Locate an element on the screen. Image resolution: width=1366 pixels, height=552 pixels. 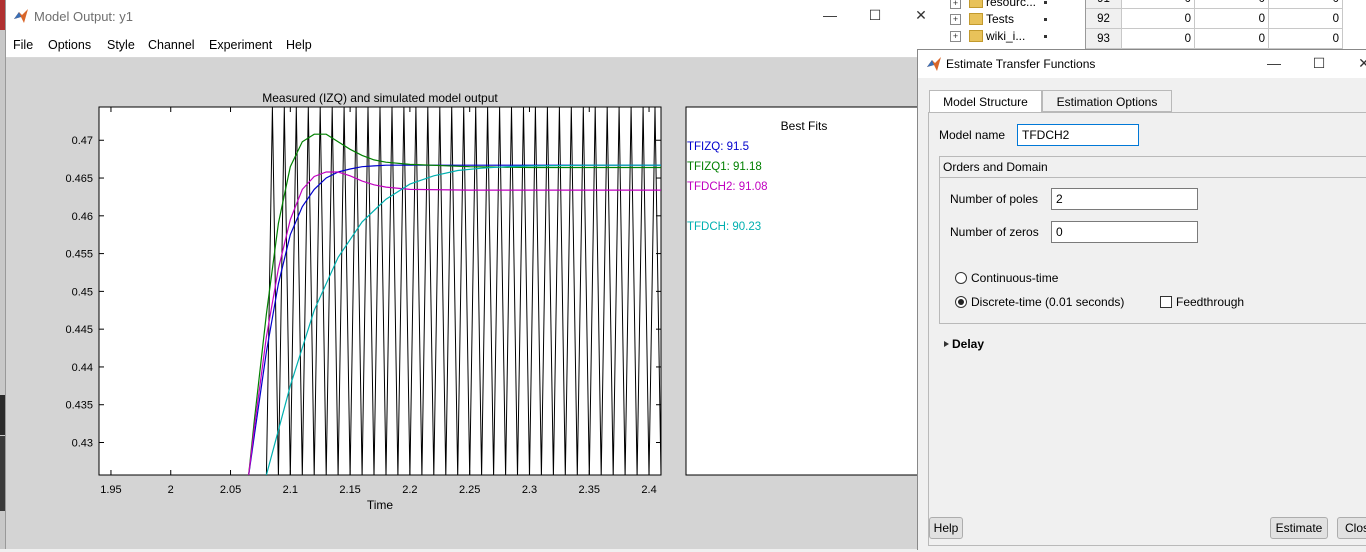
title-bar: Model Output: y1 — ☐ ✕ is located at coordinates (475, 16).